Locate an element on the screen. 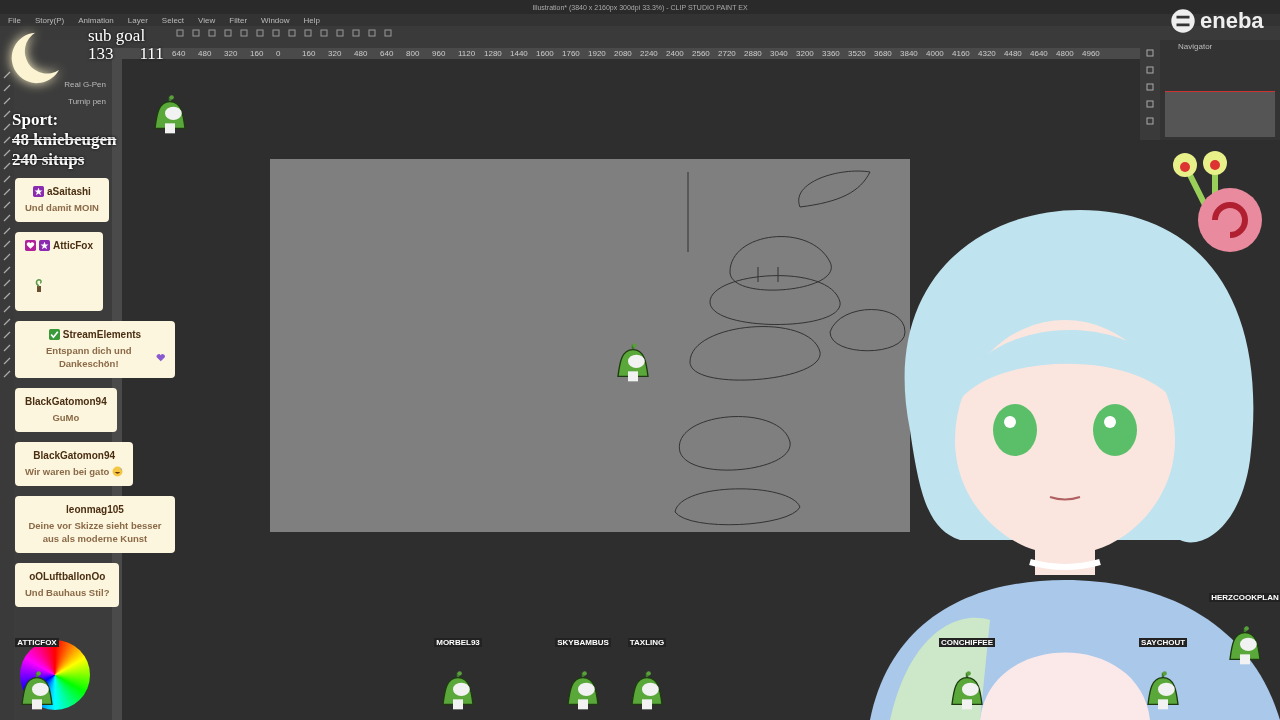 The width and height of the screenshot is (1280, 720). ruler-label: 4640 is located at coordinates (1039, 53).